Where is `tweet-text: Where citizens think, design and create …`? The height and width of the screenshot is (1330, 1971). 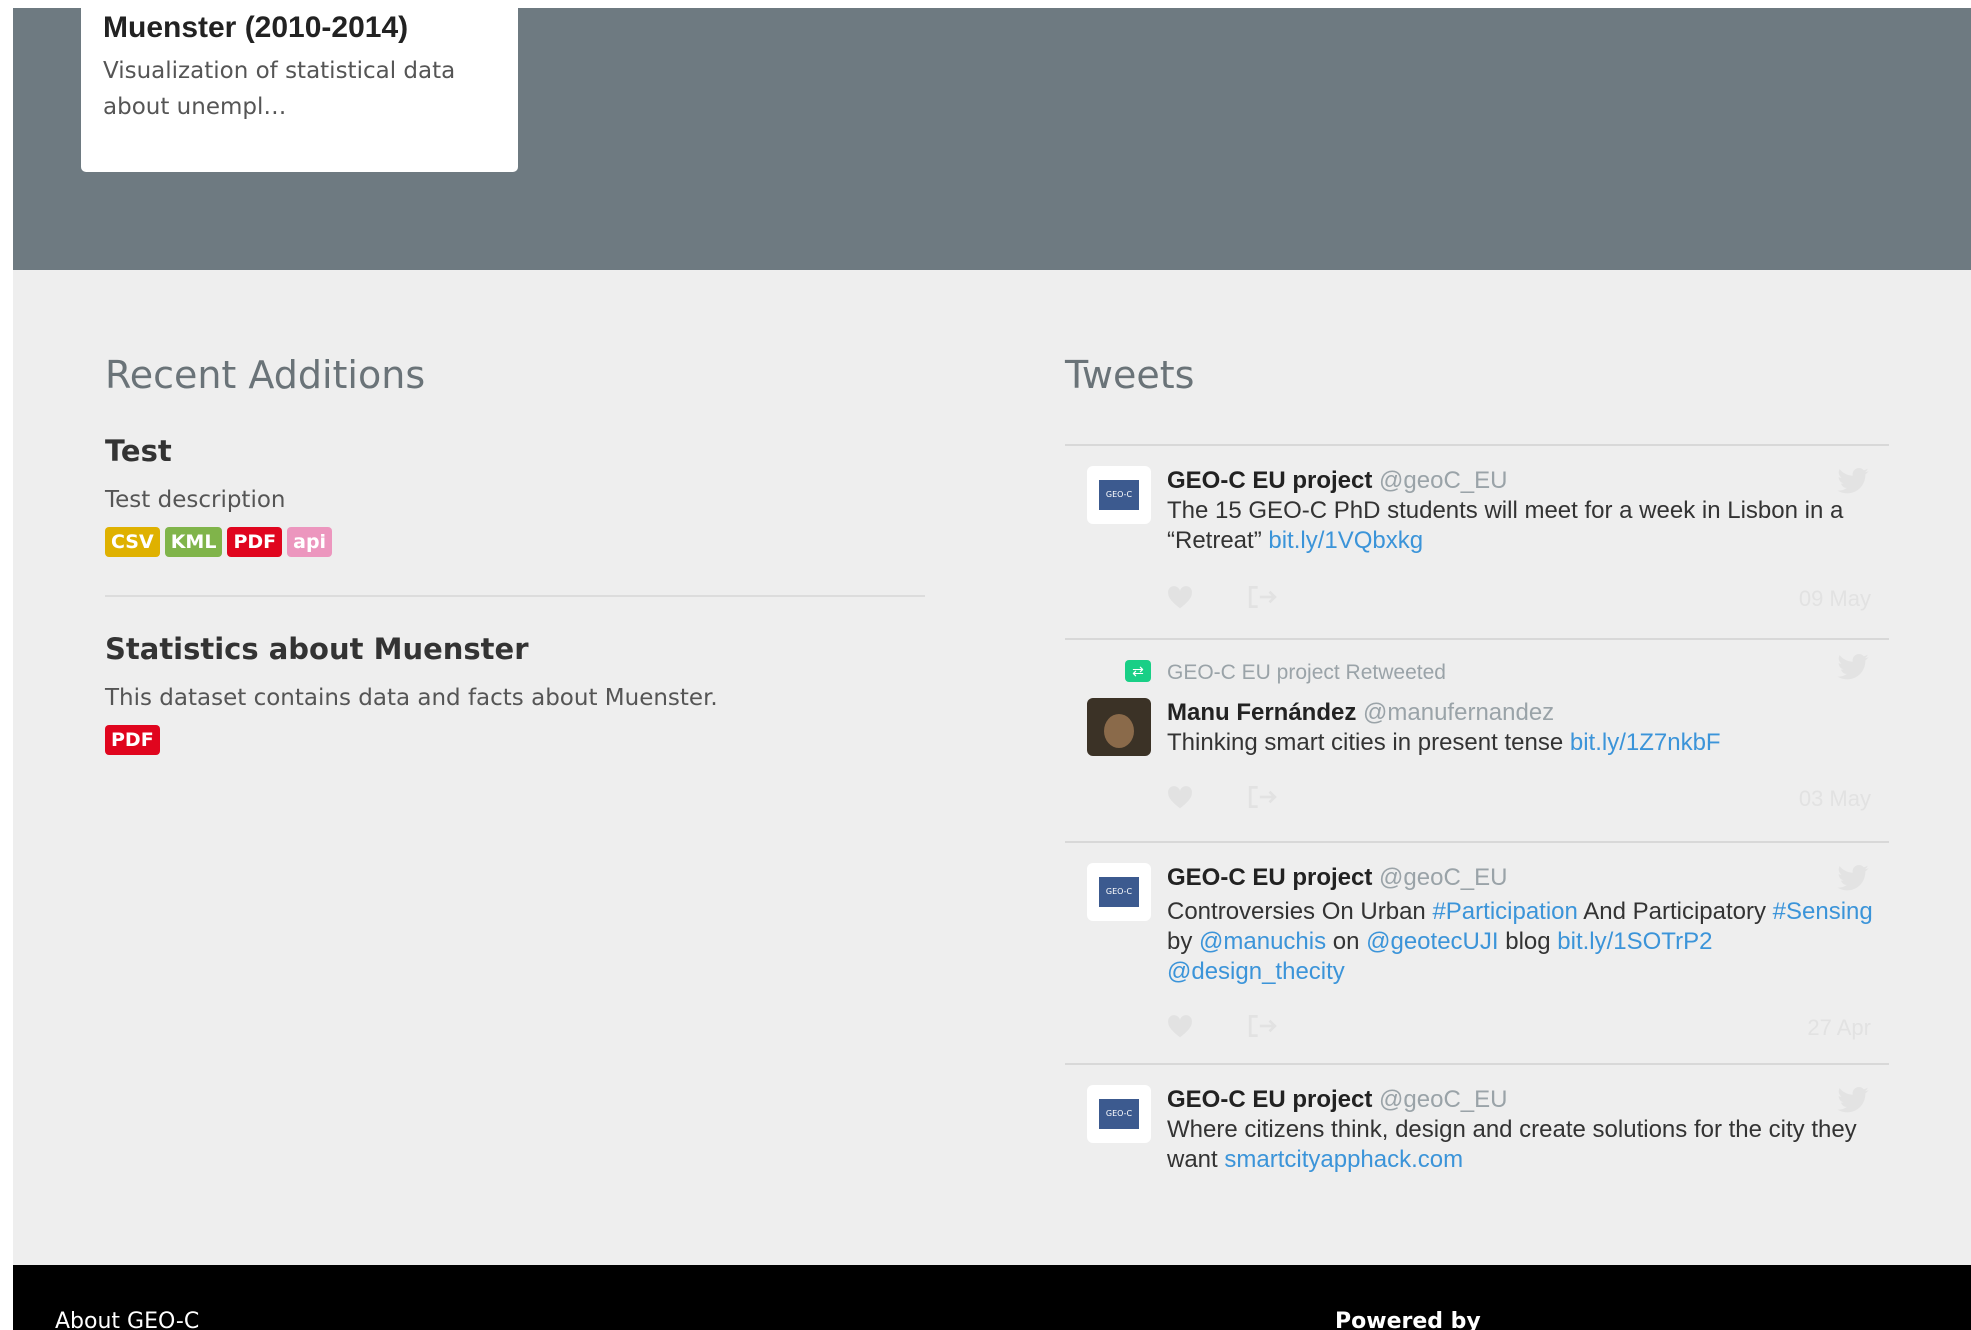
tweet-text: Where citizens think, design and create … is located at coordinates (1517, 1145).